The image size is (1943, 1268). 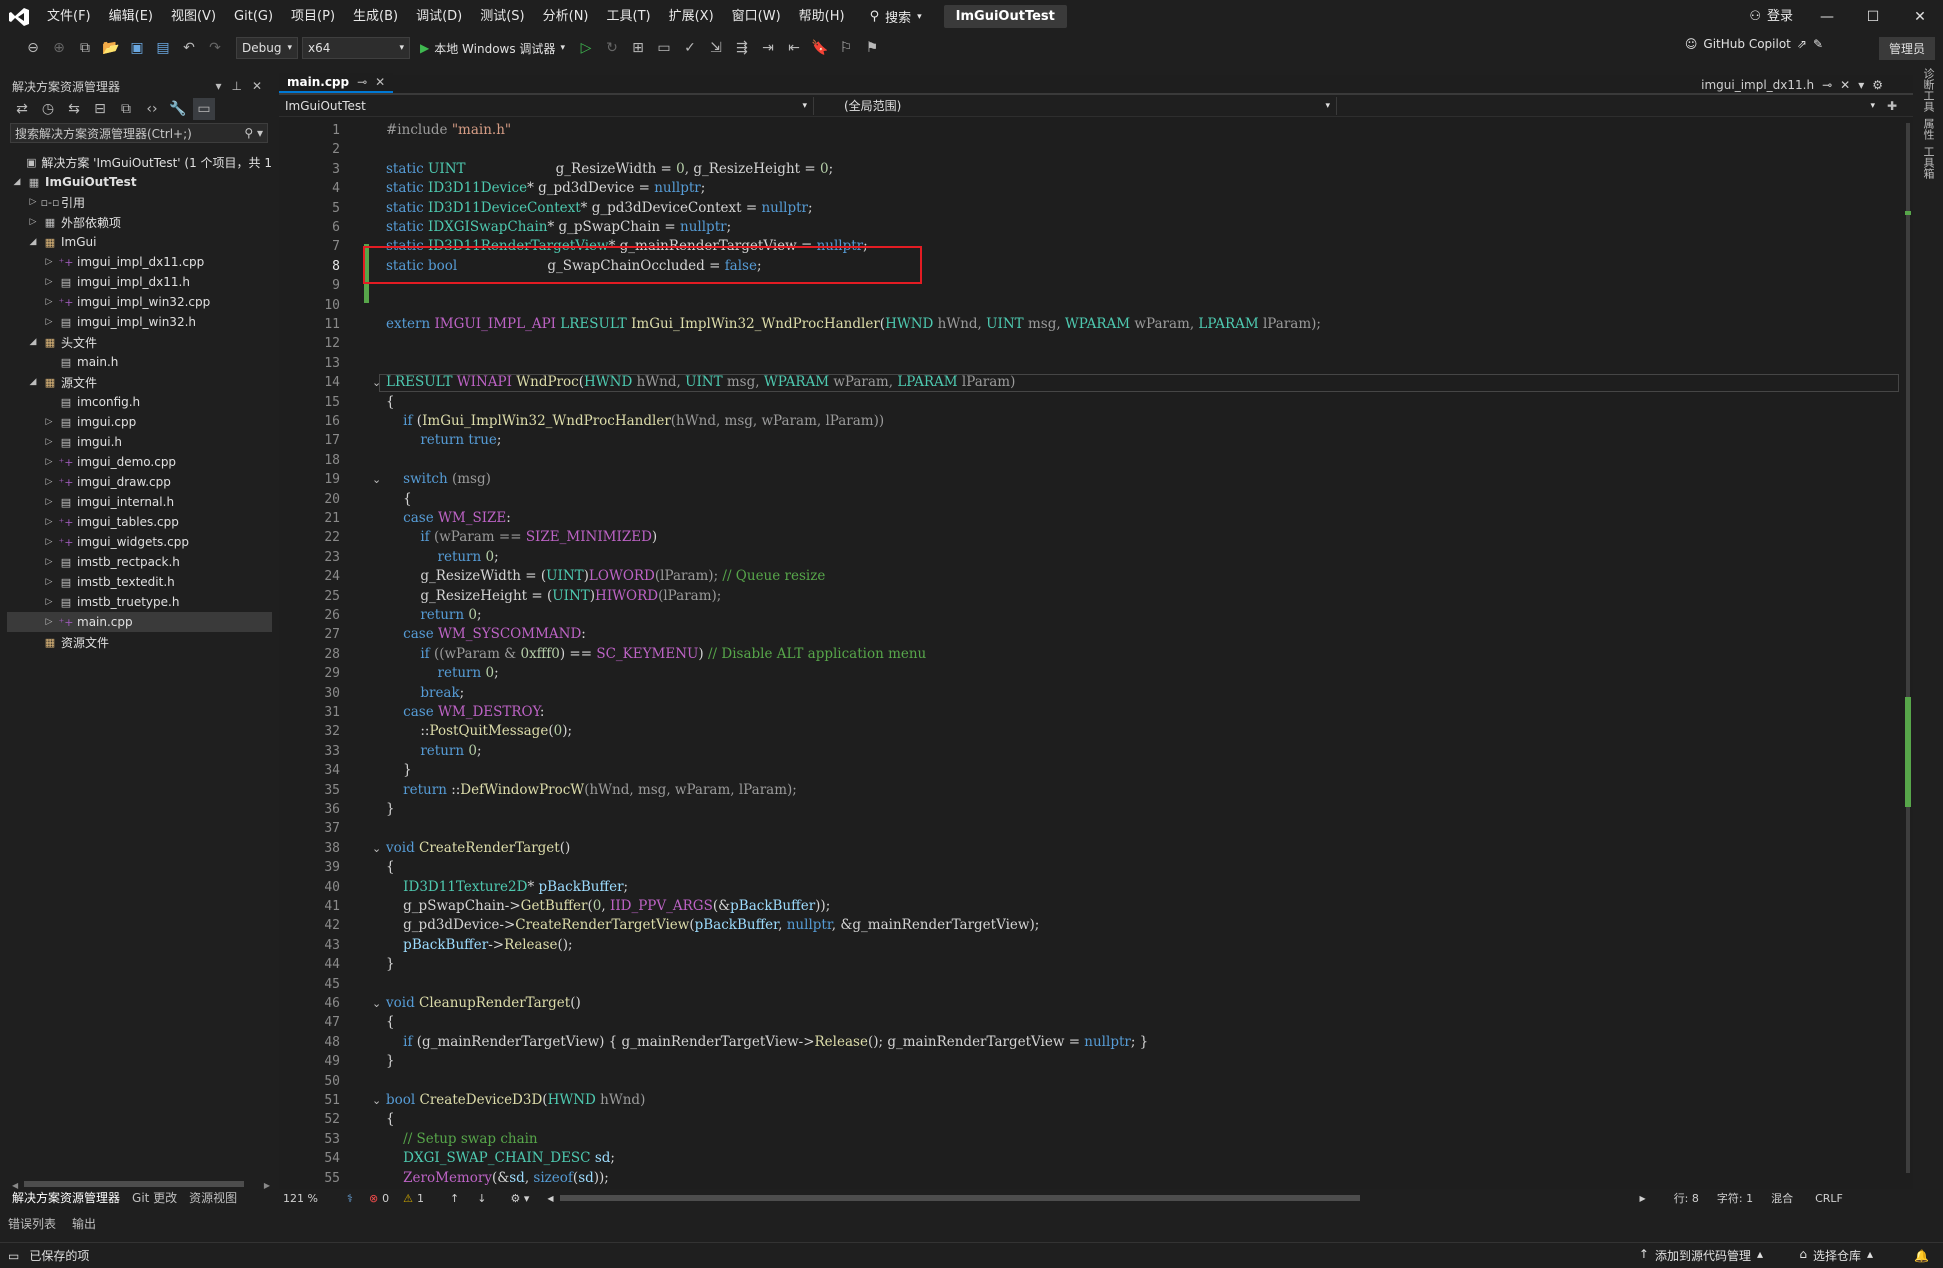 I want to click on copy-icon: ⧉, so click(x=126, y=109).